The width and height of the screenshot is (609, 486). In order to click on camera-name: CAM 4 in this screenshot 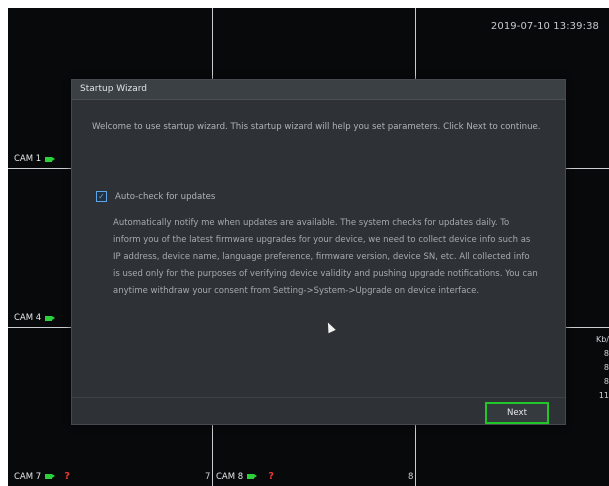, I will do `click(28, 318)`.